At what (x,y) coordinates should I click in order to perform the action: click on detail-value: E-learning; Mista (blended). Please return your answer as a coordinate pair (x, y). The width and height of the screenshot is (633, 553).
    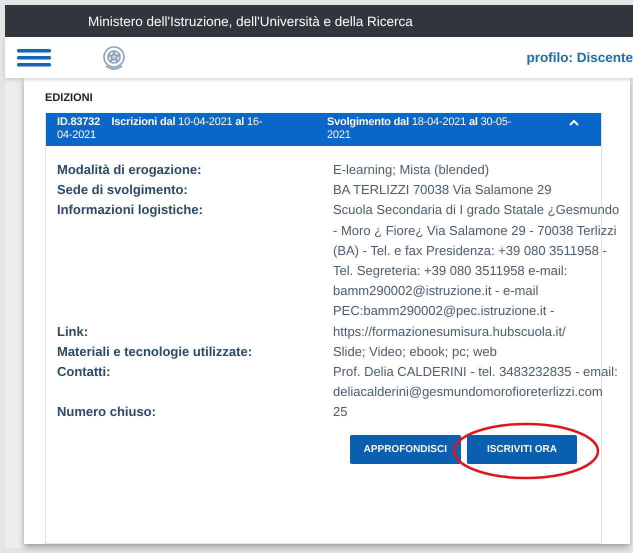
    Looking at the image, I should click on (411, 170).